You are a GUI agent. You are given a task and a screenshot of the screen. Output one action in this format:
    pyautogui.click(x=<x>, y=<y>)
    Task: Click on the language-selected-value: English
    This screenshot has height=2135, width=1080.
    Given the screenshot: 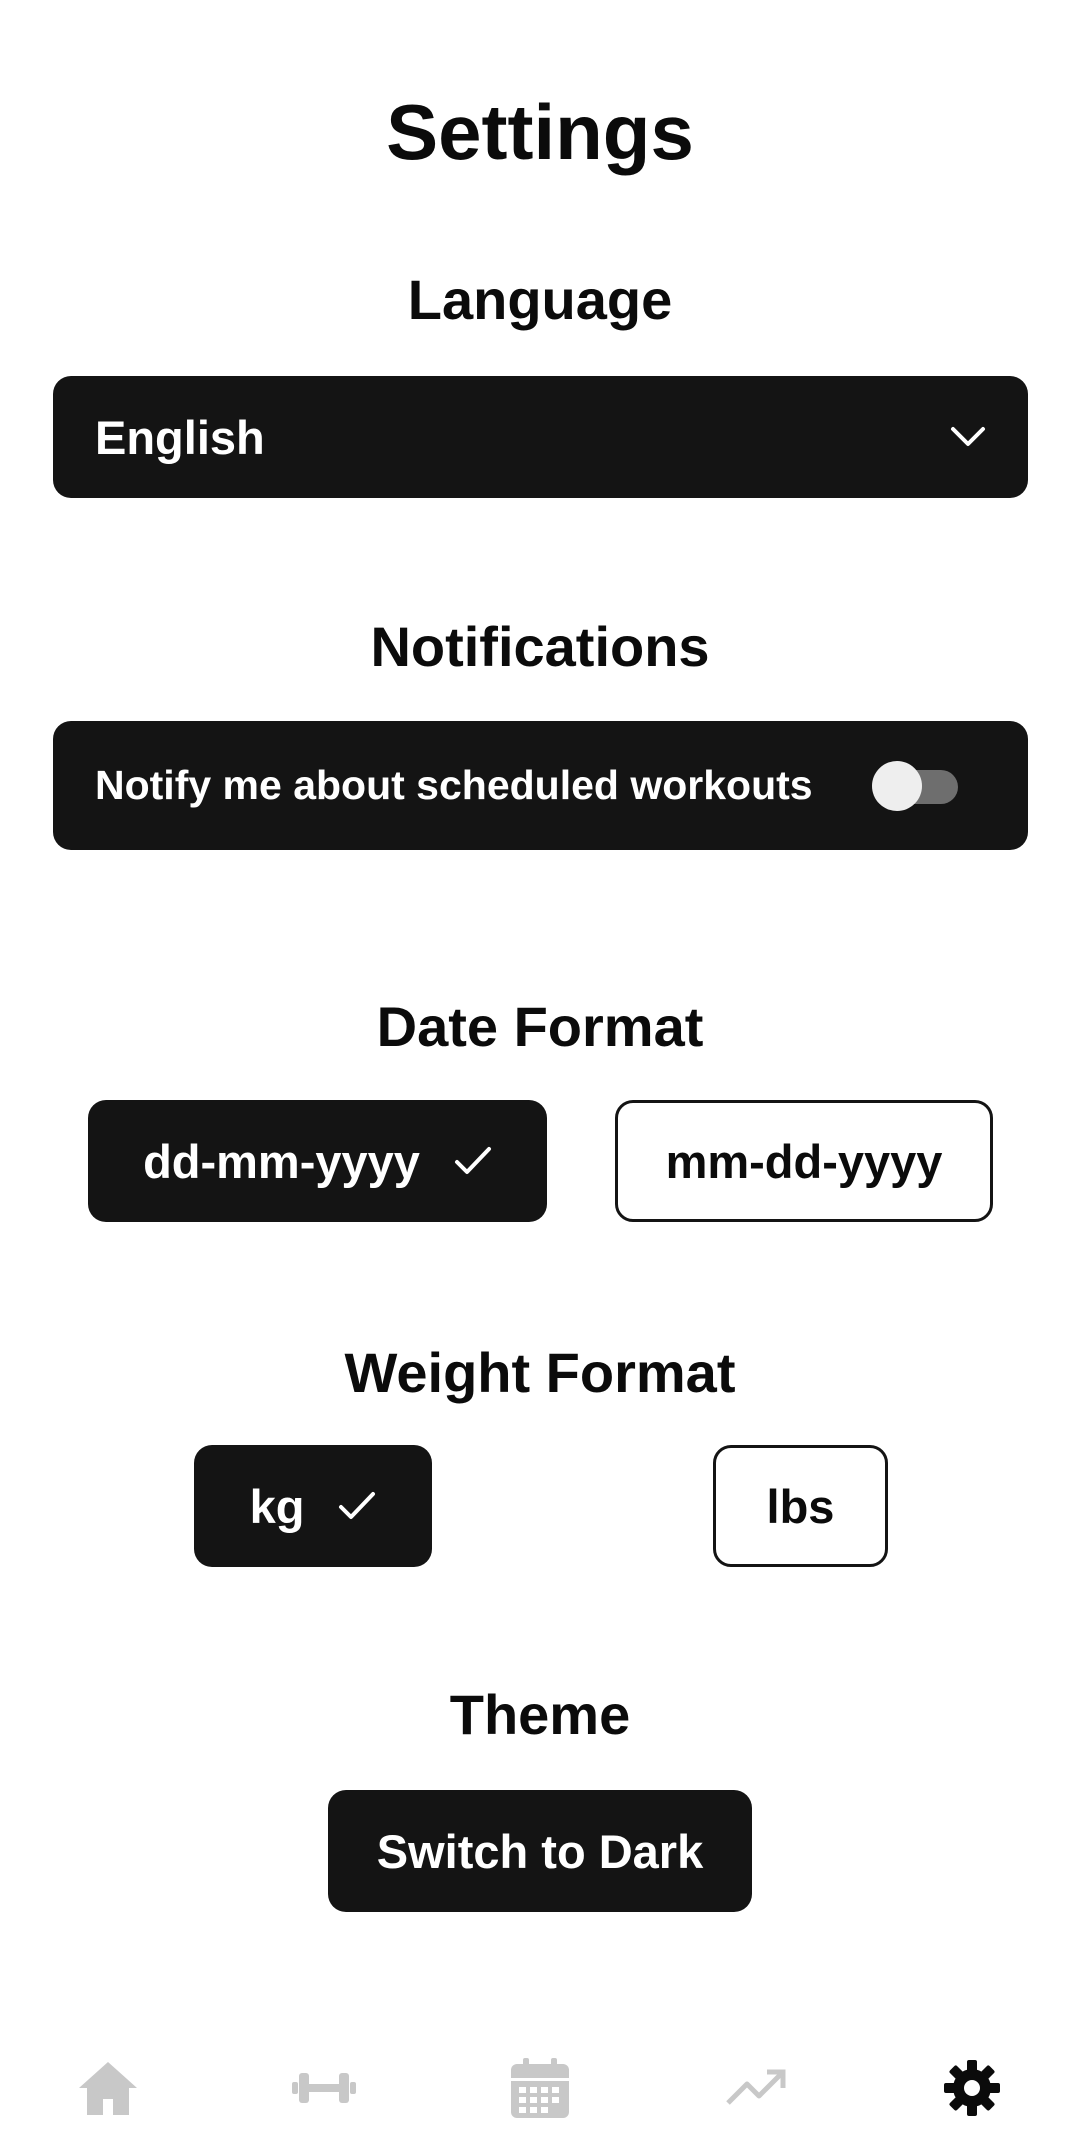 What is the action you would take?
    pyautogui.click(x=180, y=437)
    